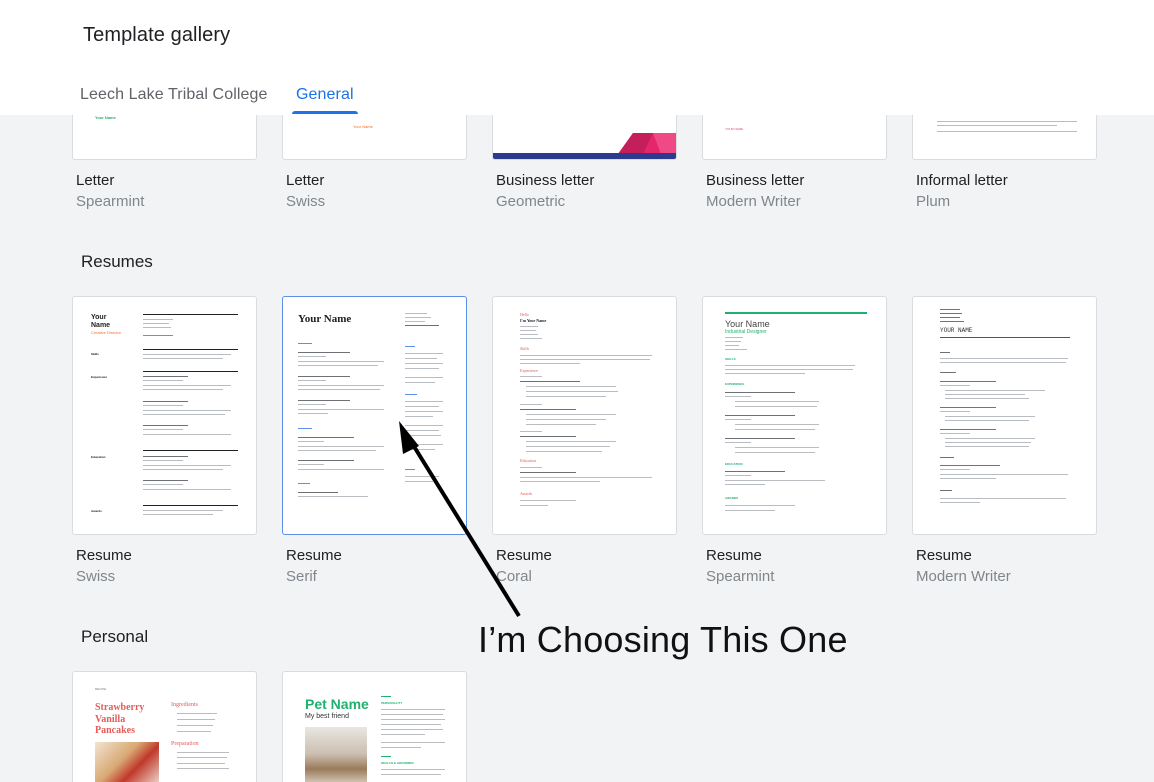 The width and height of the screenshot is (1154, 782). Describe the element at coordinates (933, 201) in the screenshot. I see `card-style: Plum` at that location.